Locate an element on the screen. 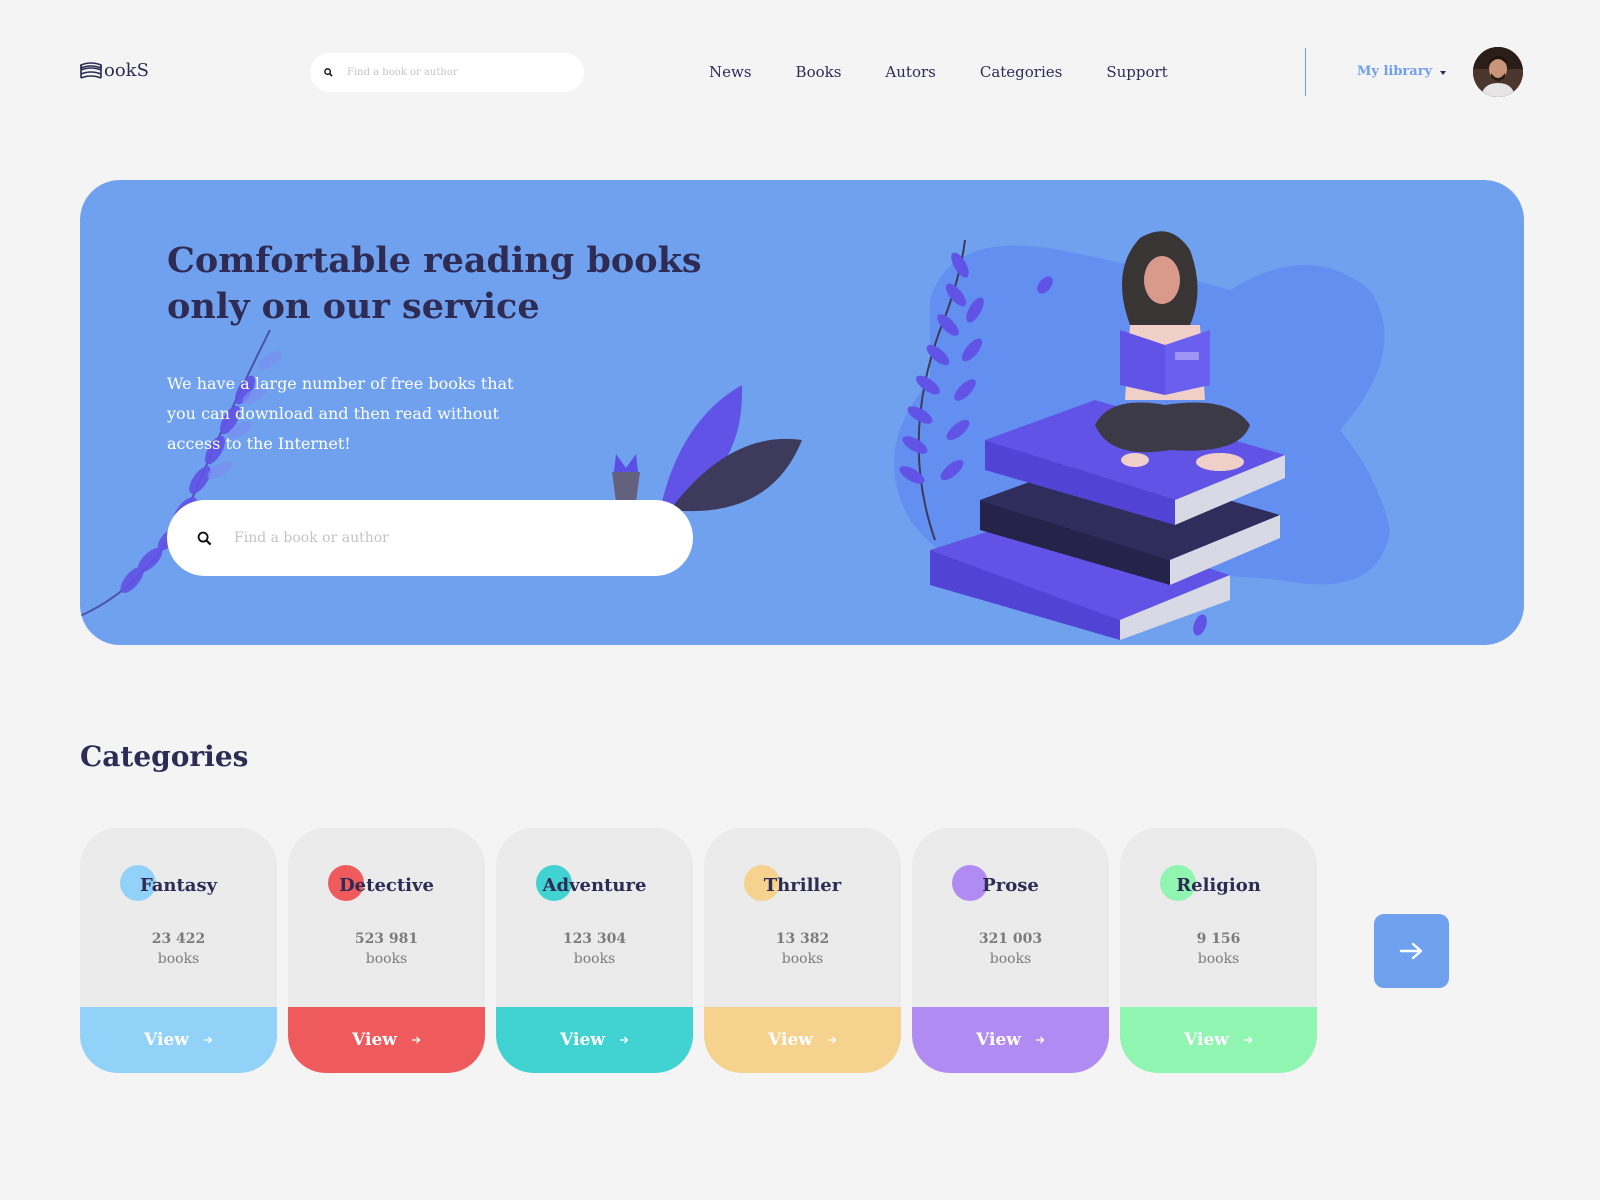 This screenshot has height=1200, width=1600. view-prose-button: View is located at coordinates (1010, 1040).